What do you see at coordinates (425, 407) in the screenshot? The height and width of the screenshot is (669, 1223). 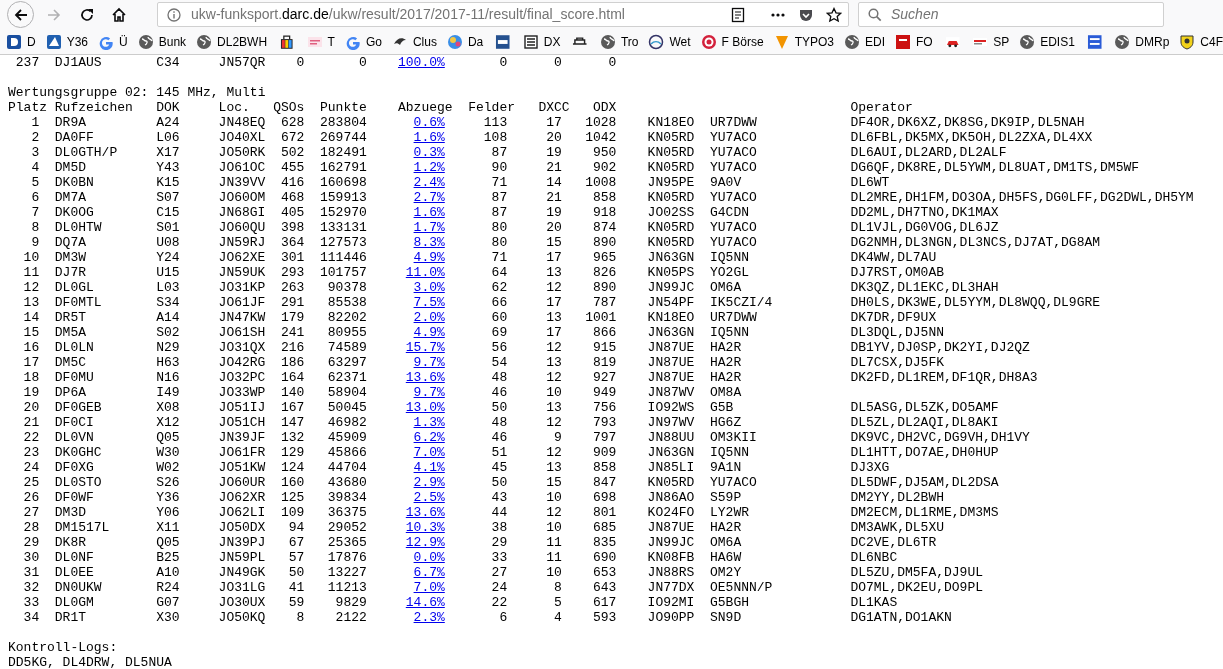 I see `deduction-link: 13.0%` at bounding box center [425, 407].